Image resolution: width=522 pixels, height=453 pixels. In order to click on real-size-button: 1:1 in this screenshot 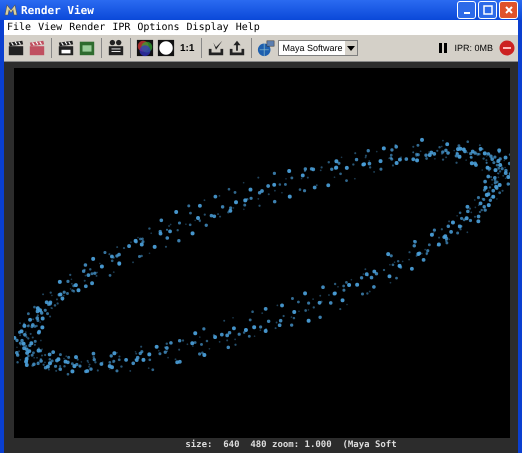, I will do `click(187, 48)`.